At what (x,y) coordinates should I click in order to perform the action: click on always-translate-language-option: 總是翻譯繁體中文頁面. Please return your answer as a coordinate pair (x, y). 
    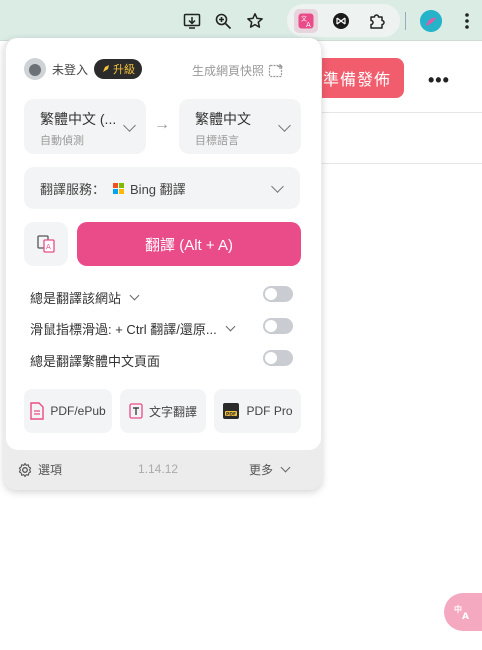
    Looking at the image, I should click on (95, 360).